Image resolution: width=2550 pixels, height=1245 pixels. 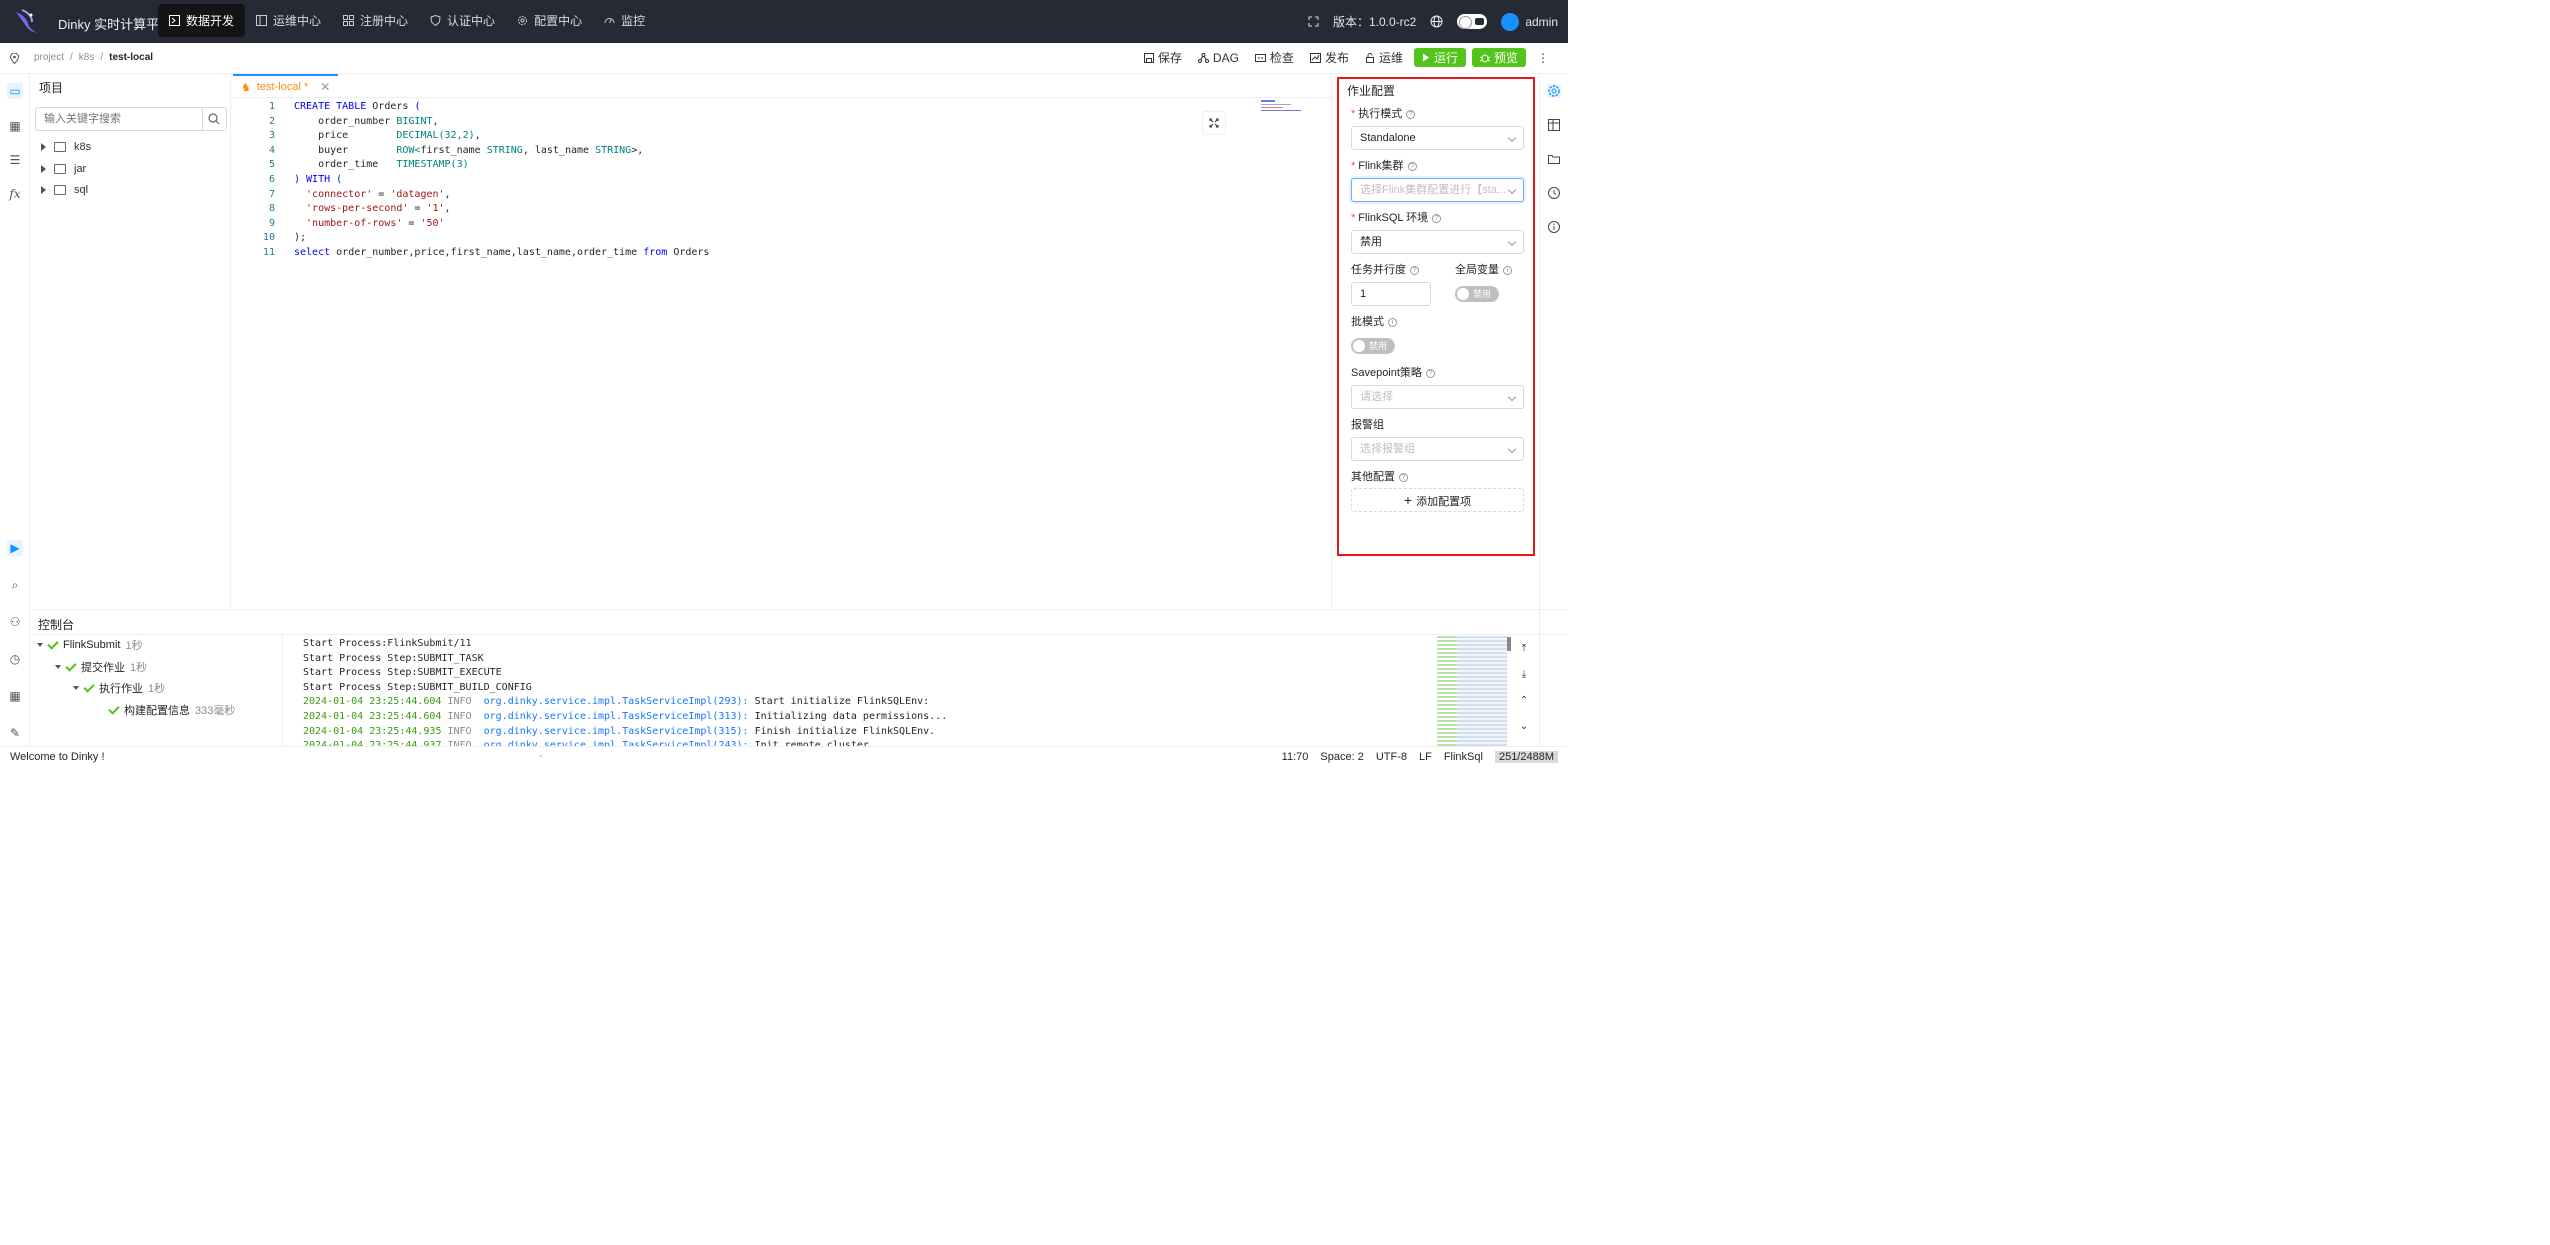 What do you see at coordinates (214, 119) in the screenshot?
I see `search-button` at bounding box center [214, 119].